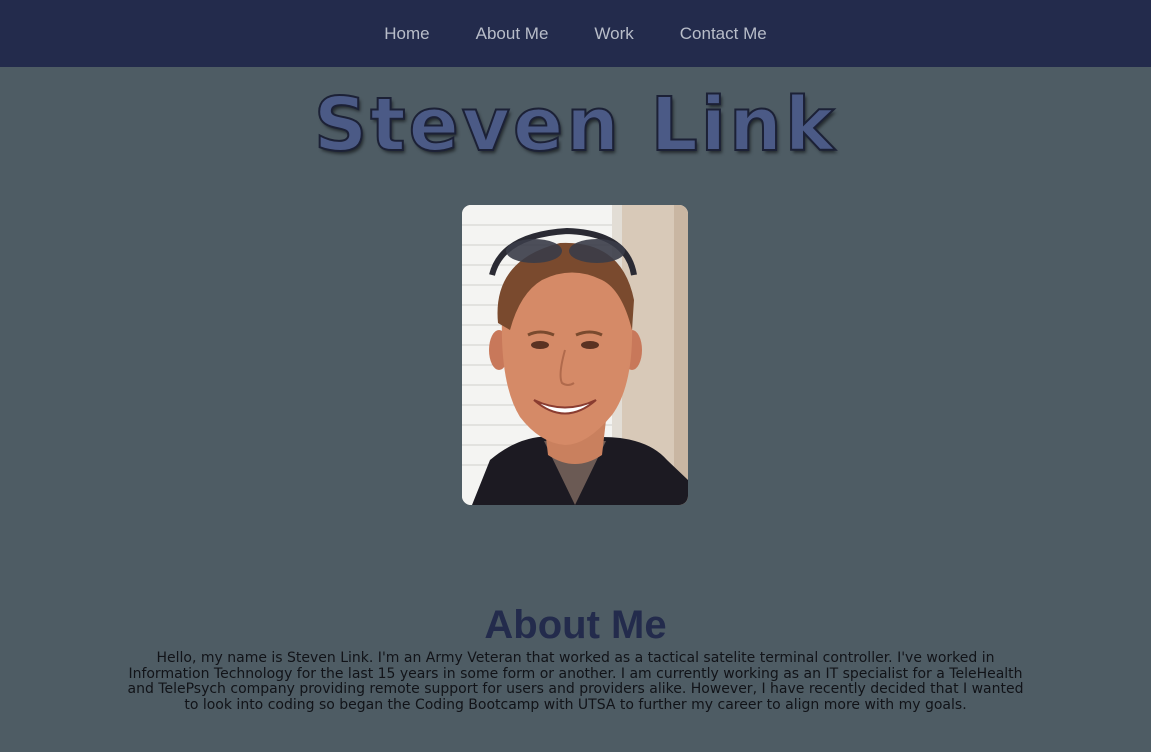 This screenshot has width=1151, height=752. I want to click on nav-item-work: Work, so click(613, 33).